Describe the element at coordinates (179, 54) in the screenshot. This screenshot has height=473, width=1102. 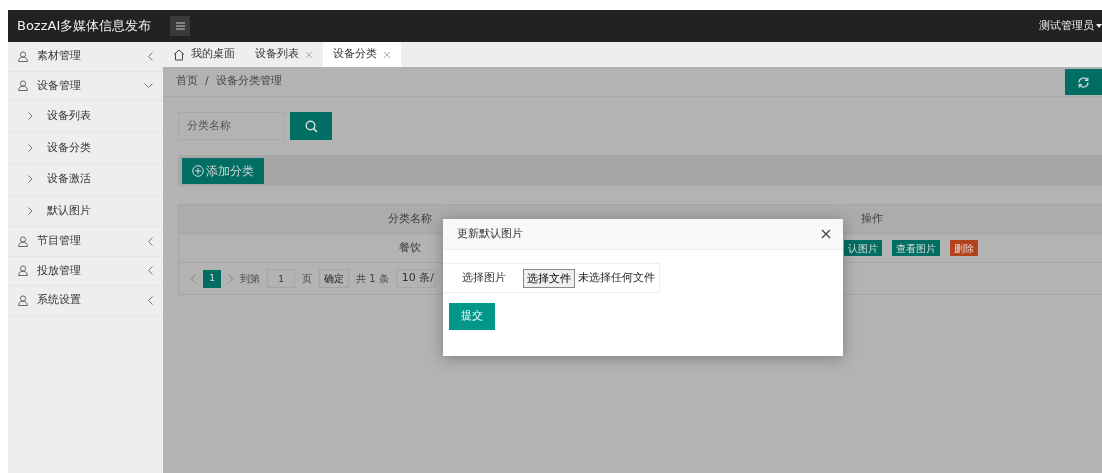
I see `home-icon` at that location.